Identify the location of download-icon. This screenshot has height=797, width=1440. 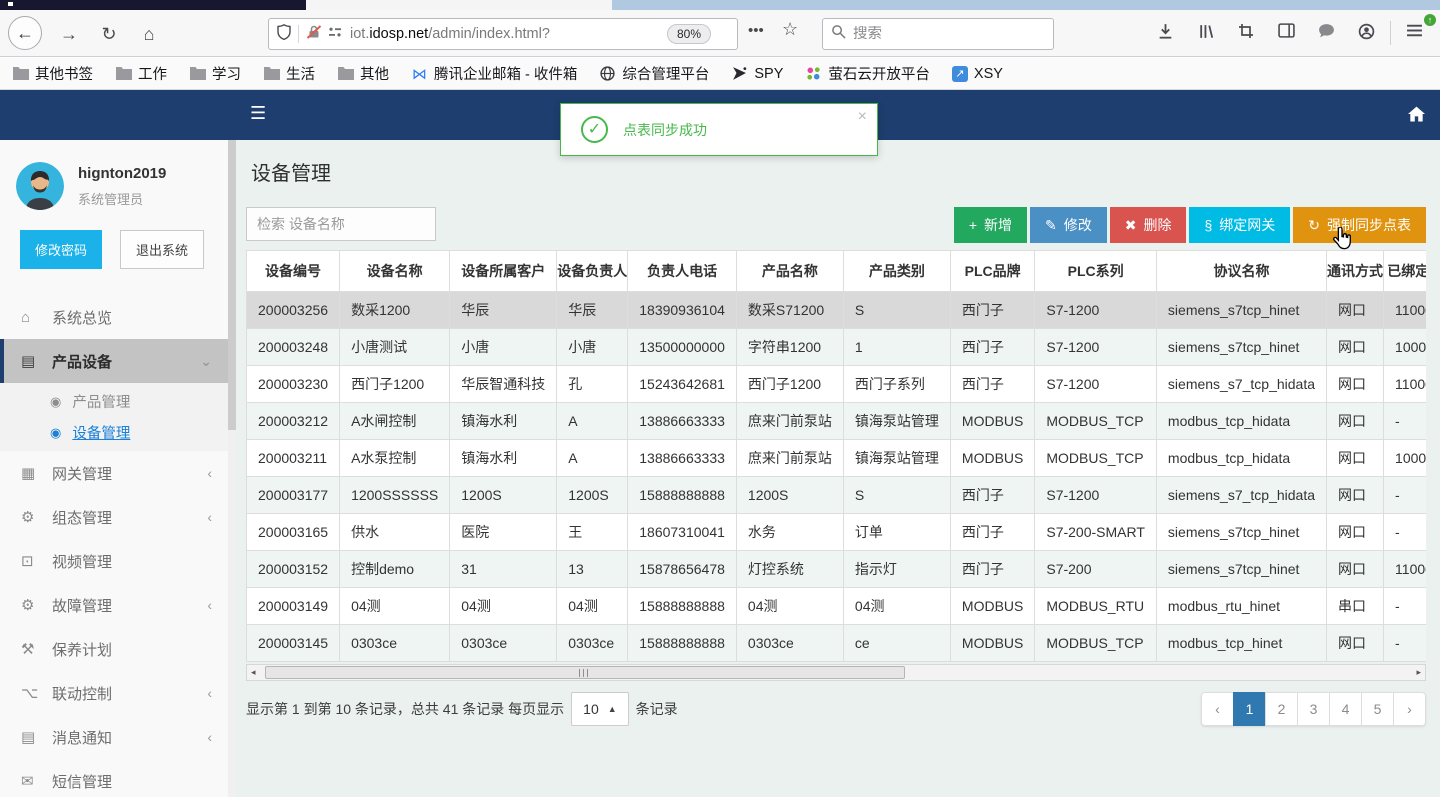
(1165, 33).